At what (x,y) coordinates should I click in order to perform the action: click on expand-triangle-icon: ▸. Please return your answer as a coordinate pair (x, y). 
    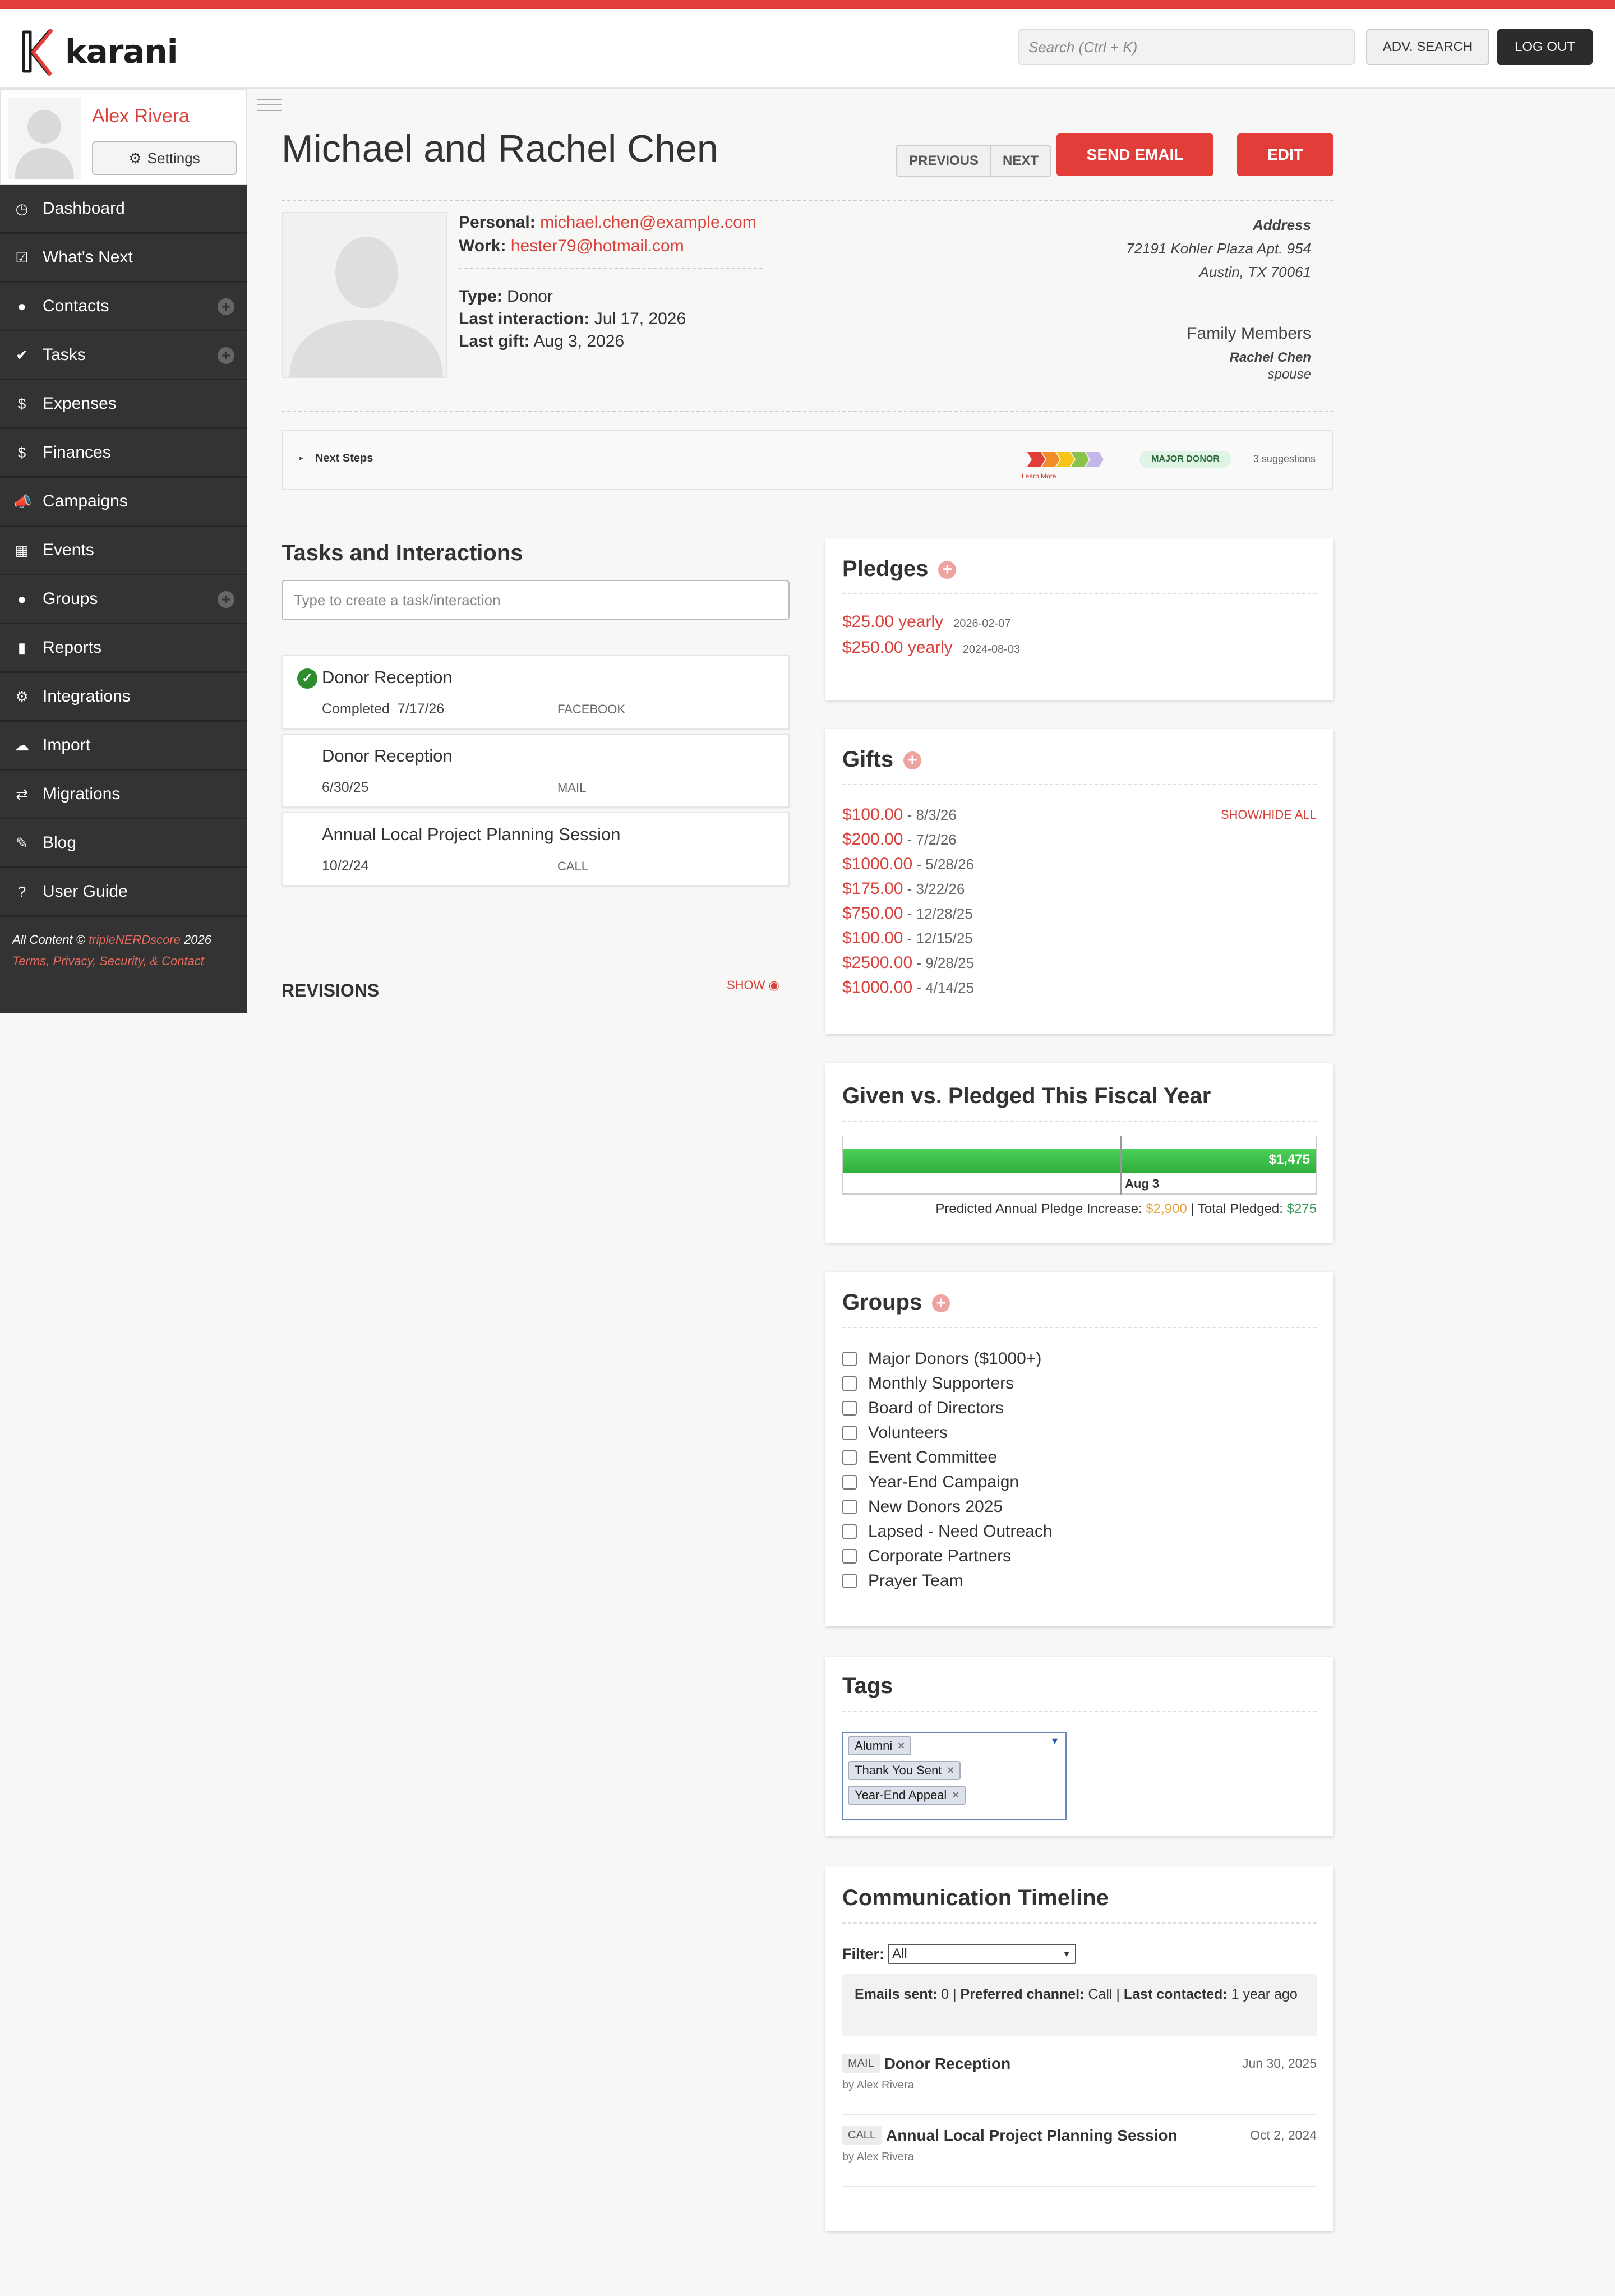
    Looking at the image, I should click on (301, 458).